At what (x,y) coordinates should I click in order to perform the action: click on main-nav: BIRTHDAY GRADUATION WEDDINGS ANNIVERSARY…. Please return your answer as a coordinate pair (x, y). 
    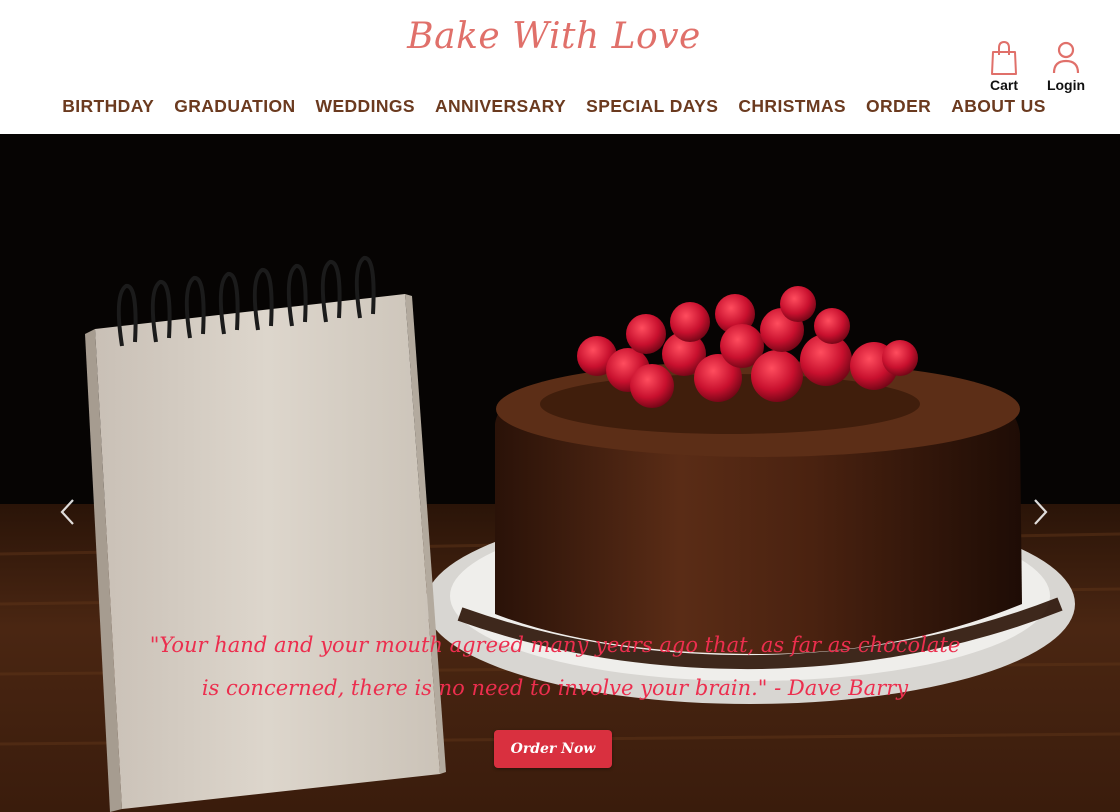
    Looking at the image, I should click on (554, 106).